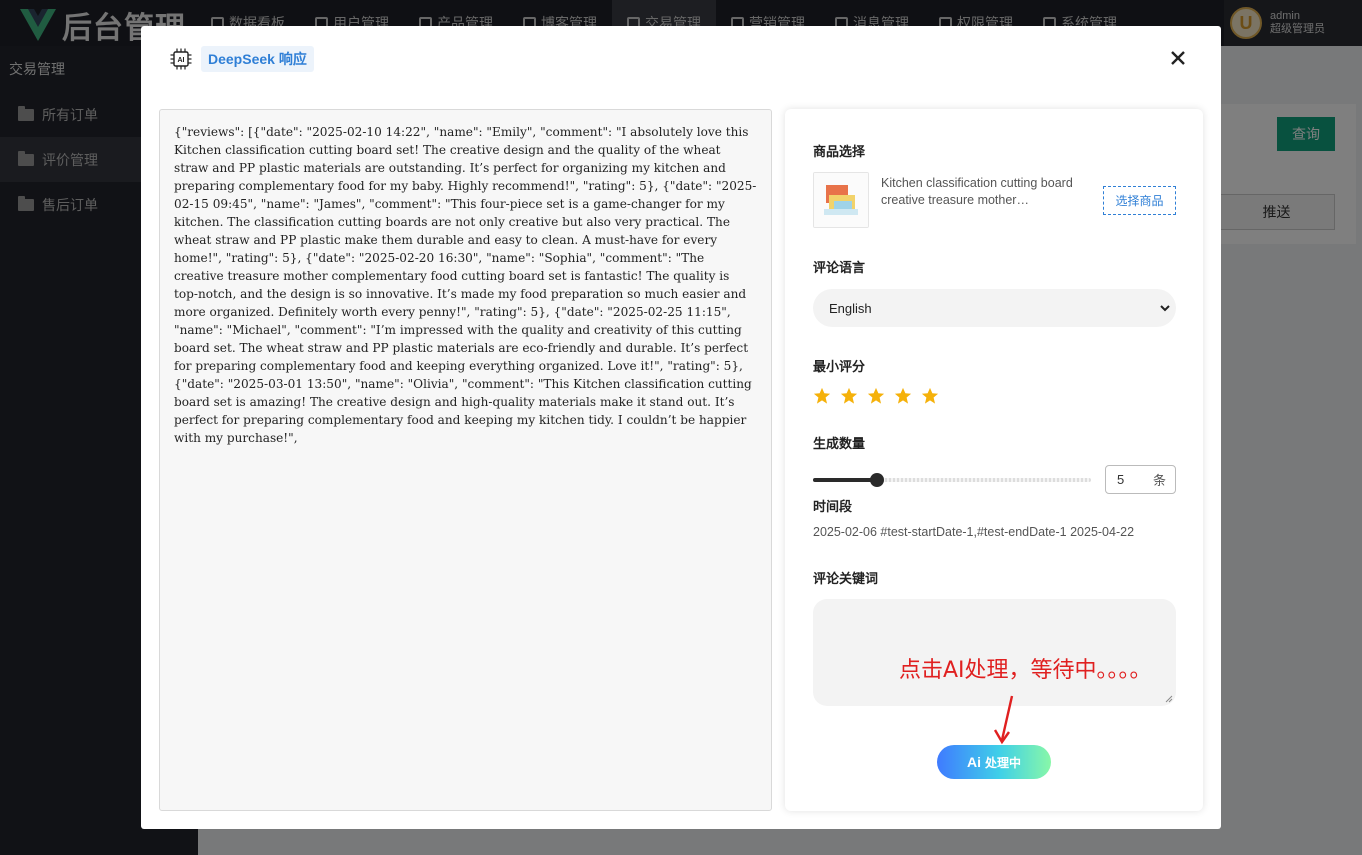 Image resolution: width=1362 pixels, height=855 pixels. I want to click on ai-chip-icon: AI, so click(181, 59).